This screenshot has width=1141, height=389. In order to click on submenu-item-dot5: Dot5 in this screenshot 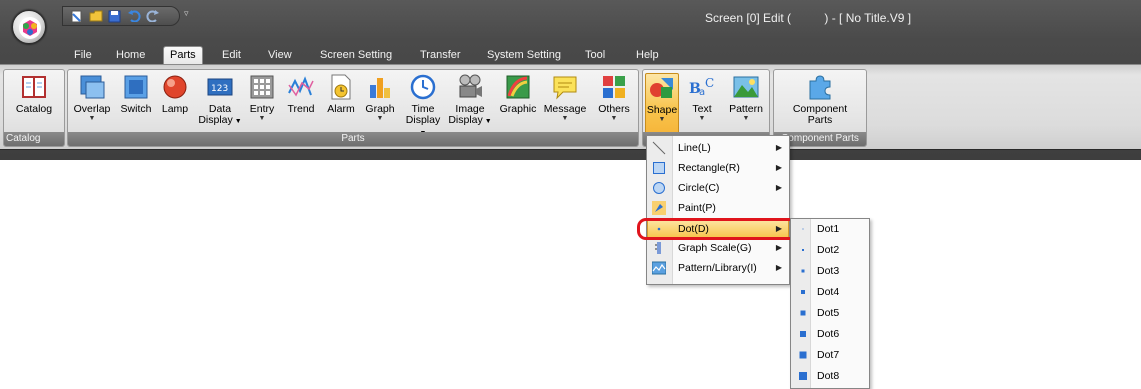, I will do `click(830, 313)`.